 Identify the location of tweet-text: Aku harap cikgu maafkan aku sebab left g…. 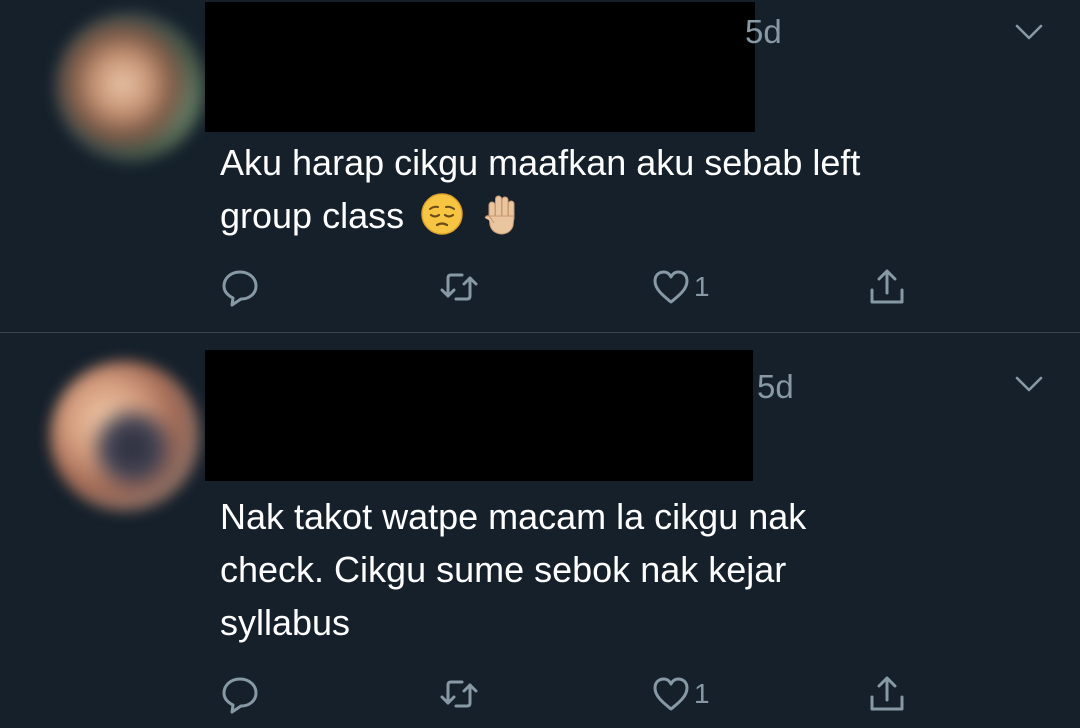
(620, 189).